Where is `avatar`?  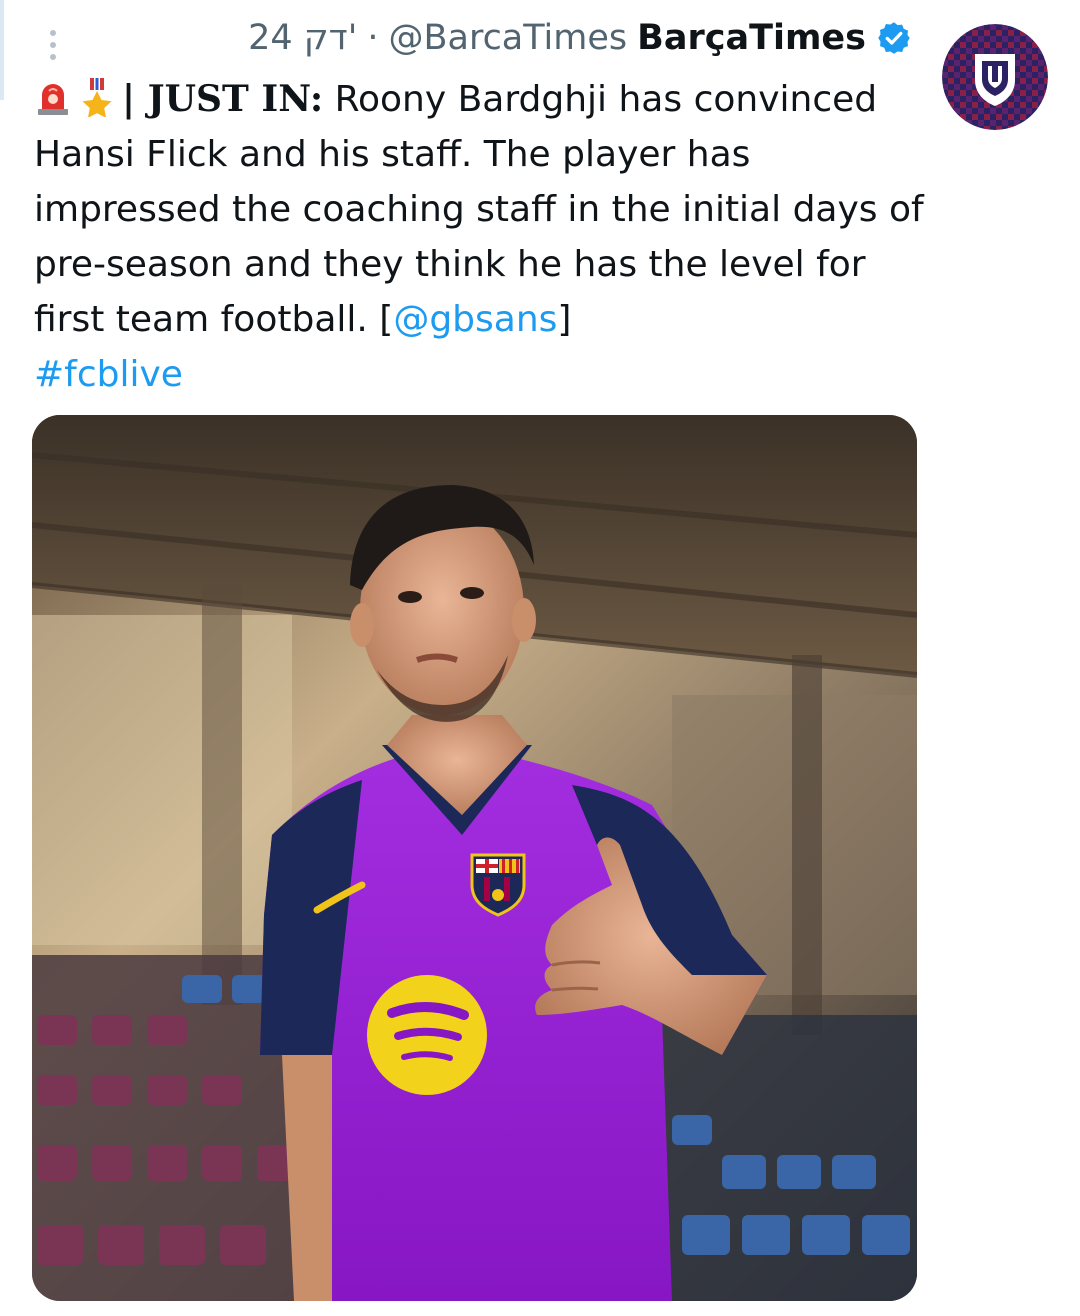
avatar is located at coordinates (995, 77).